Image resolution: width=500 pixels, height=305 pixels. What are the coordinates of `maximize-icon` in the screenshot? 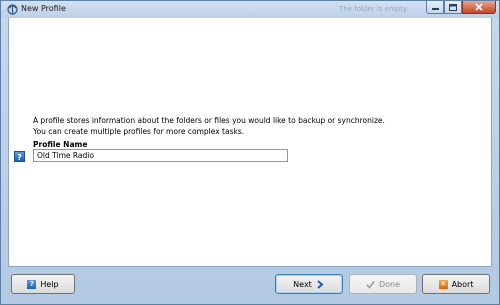 It's located at (453, 7).